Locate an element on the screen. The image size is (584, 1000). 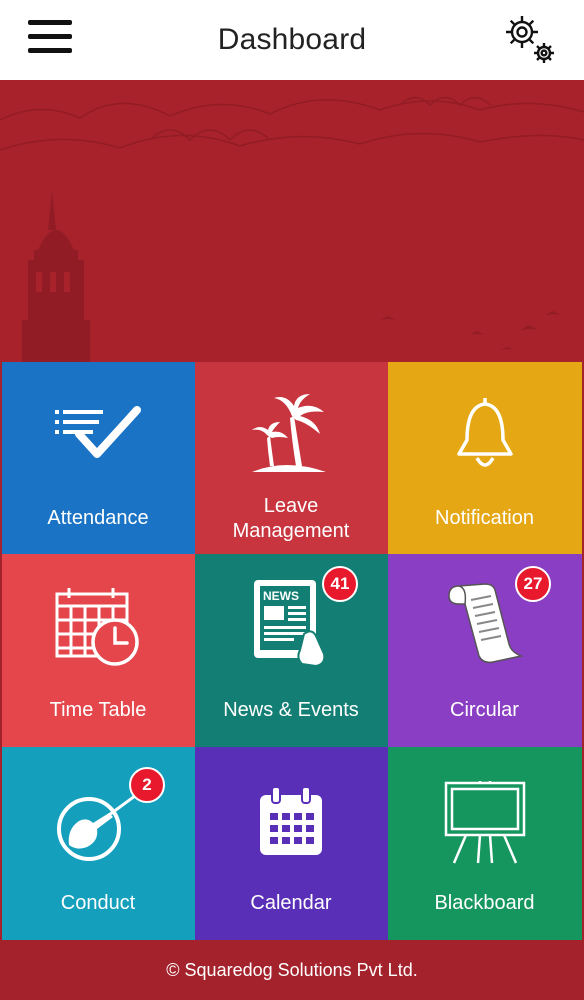
app-header: Dashboard is located at coordinates (292, 40).